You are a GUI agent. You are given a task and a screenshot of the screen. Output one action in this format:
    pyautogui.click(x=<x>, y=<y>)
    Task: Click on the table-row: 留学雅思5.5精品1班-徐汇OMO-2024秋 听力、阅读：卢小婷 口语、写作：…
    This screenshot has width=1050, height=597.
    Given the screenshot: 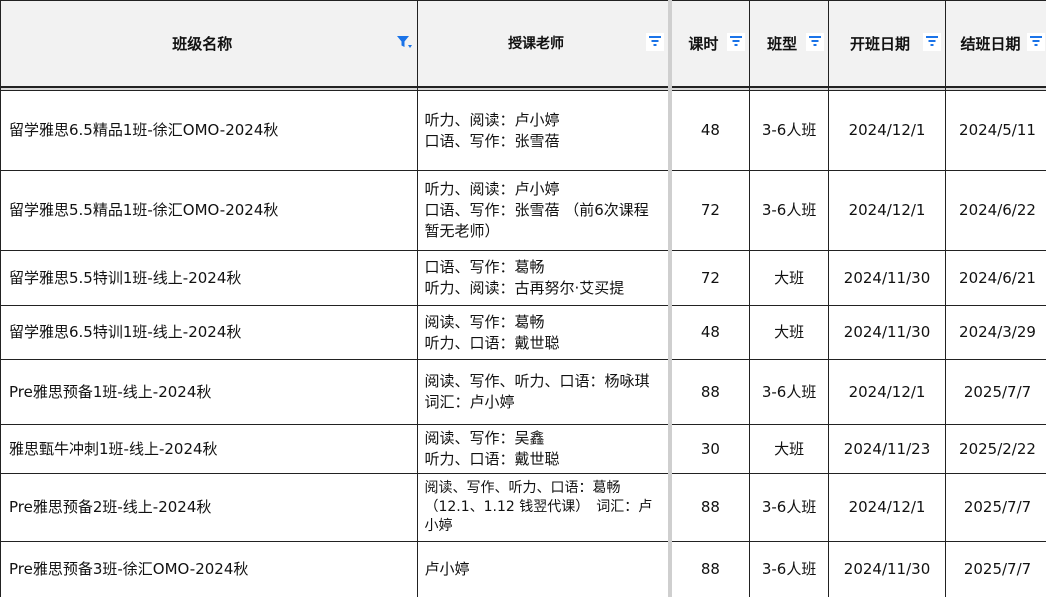 What is the action you would take?
    pyautogui.click(x=525, y=210)
    